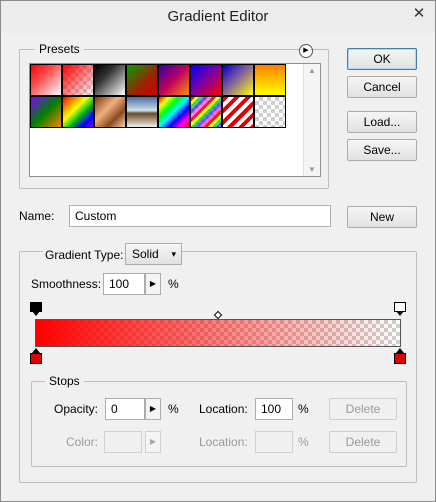  I want to click on preset-swatch-blue-red, so click(206, 80).